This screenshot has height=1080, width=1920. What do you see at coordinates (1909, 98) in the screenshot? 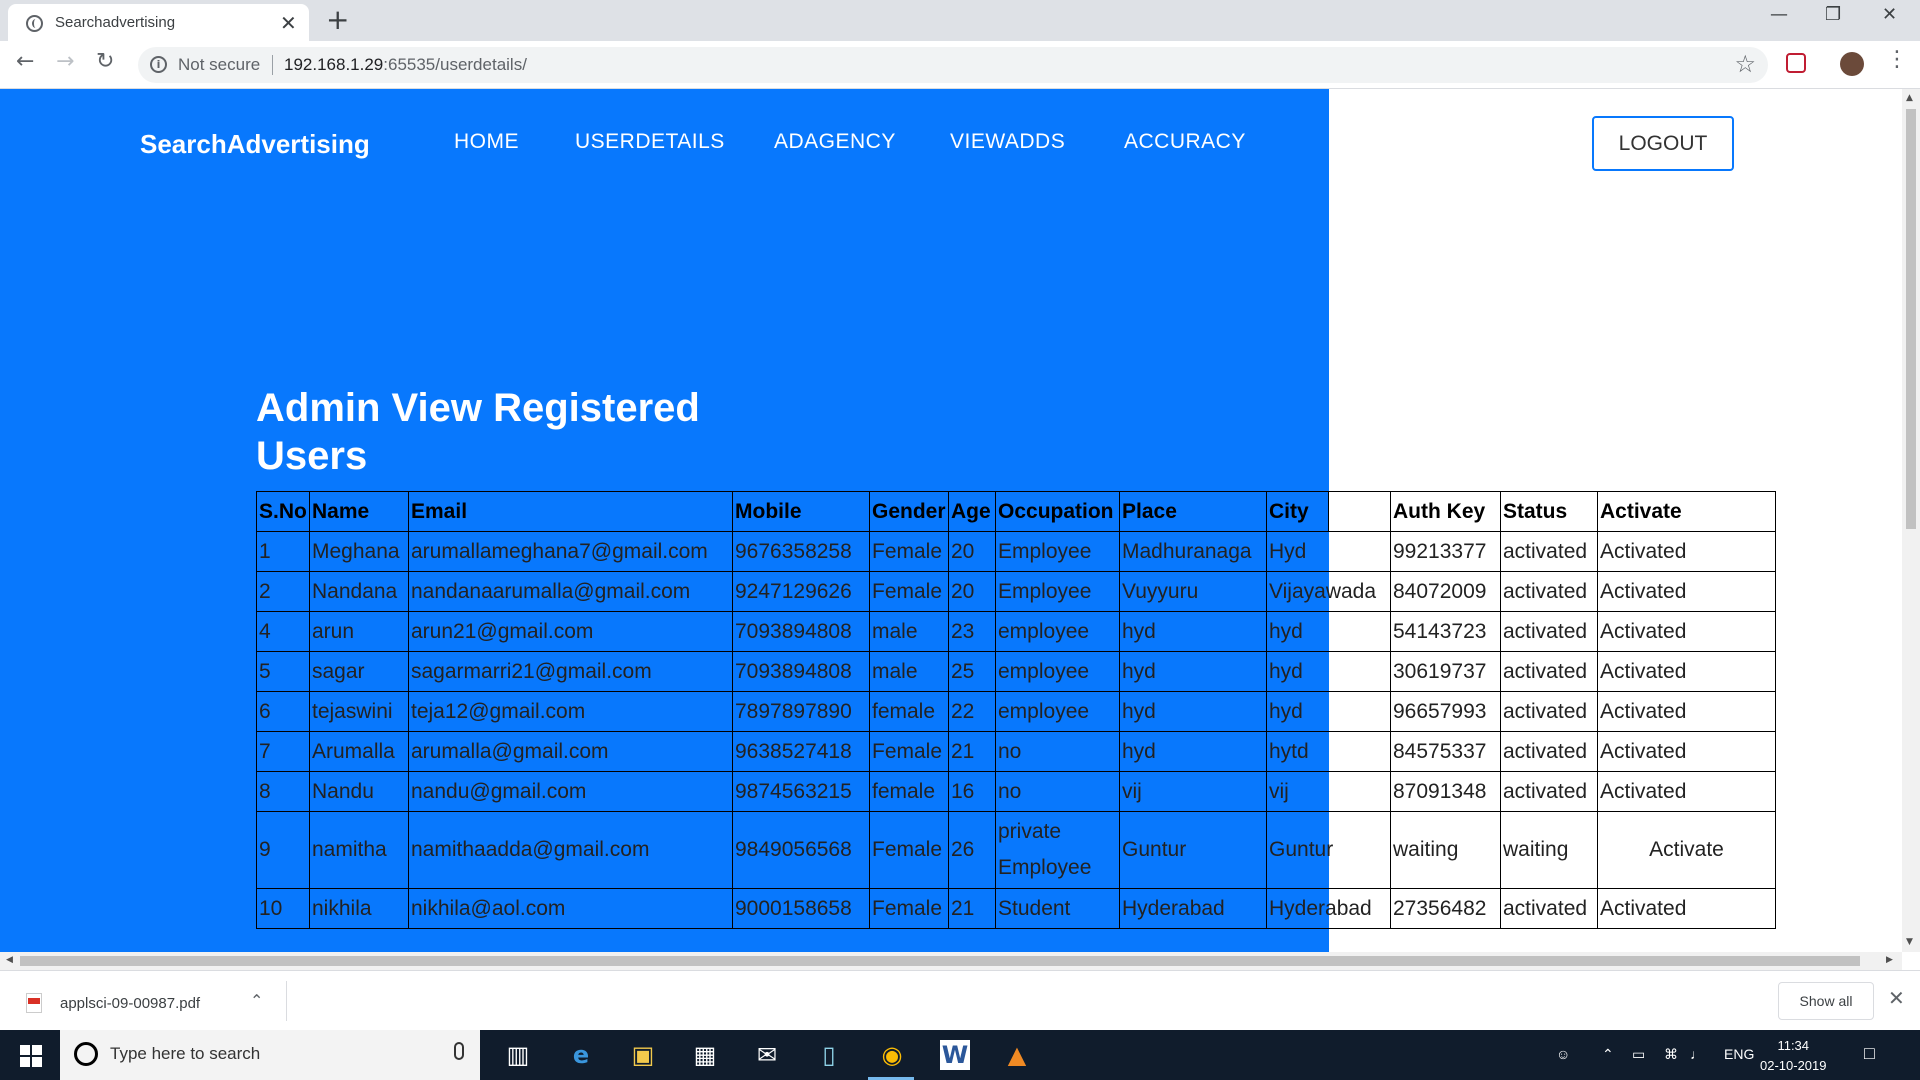
I see `scroll-up-icon: ▲` at bounding box center [1909, 98].